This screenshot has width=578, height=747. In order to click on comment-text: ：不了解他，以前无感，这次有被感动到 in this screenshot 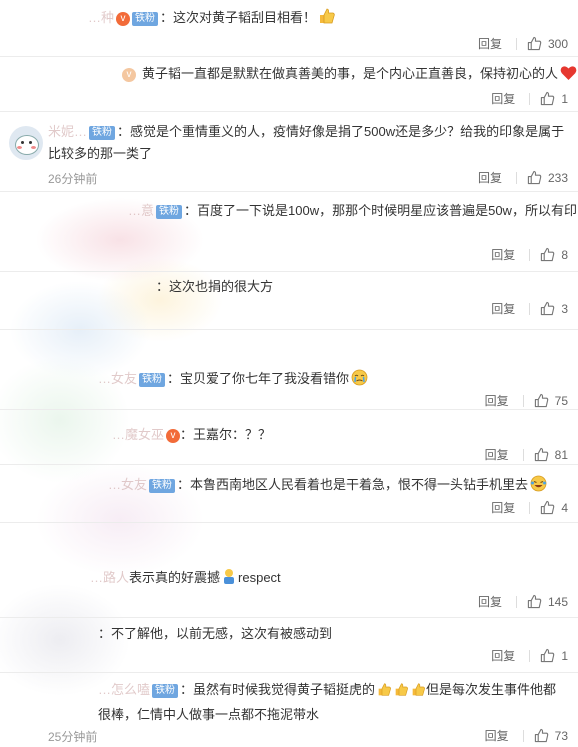, I will do `click(215, 633)`.